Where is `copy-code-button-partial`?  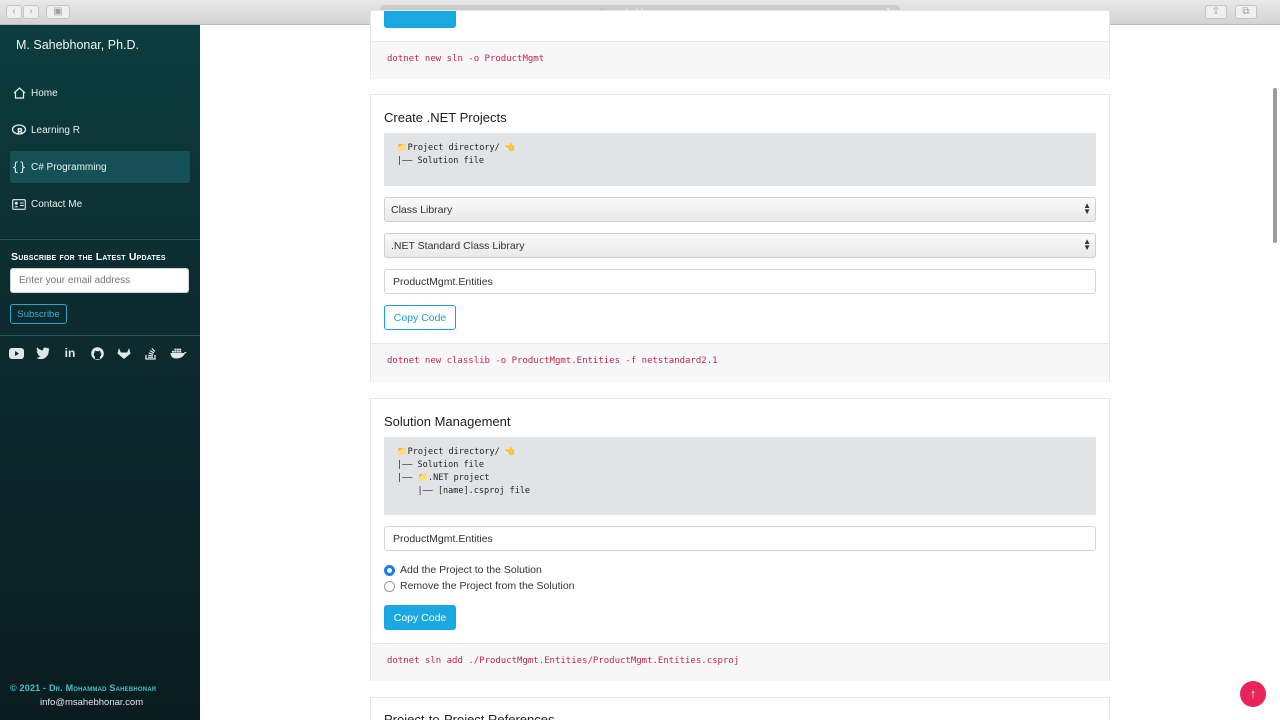 copy-code-button-partial is located at coordinates (420, 19).